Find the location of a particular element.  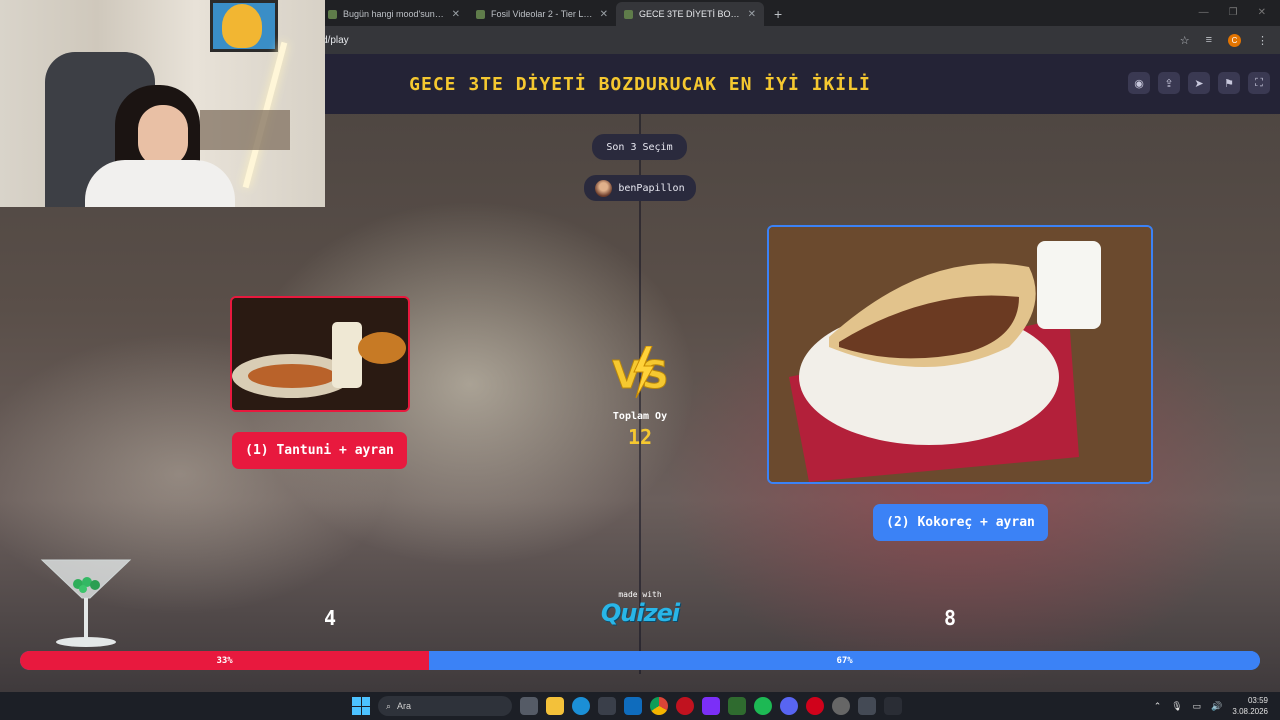

system-tray: ⌃ 🎙 ▭ 🔊 03:59 3.08.2026 is located at coordinates (1211, 706).